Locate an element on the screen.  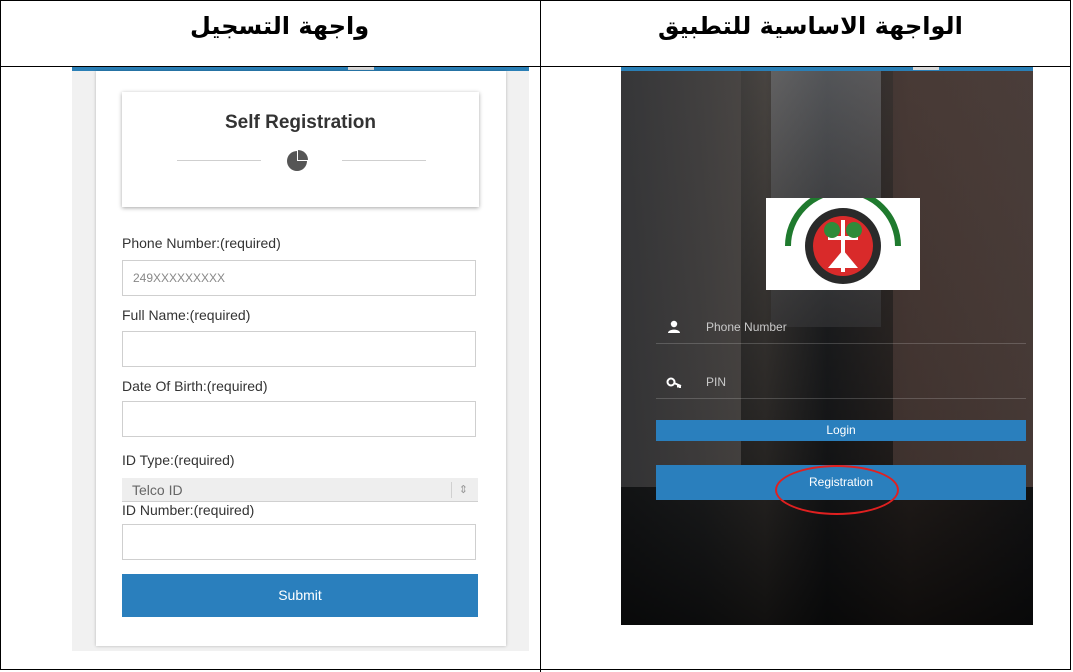
phone-number-placeholder: Phone Number is located at coordinates (746, 327).